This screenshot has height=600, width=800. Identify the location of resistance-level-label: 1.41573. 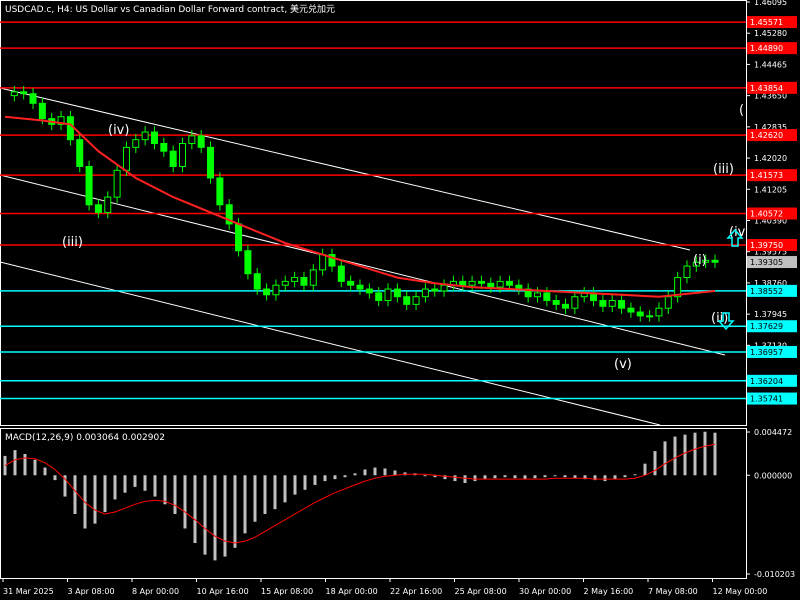
(766, 175).